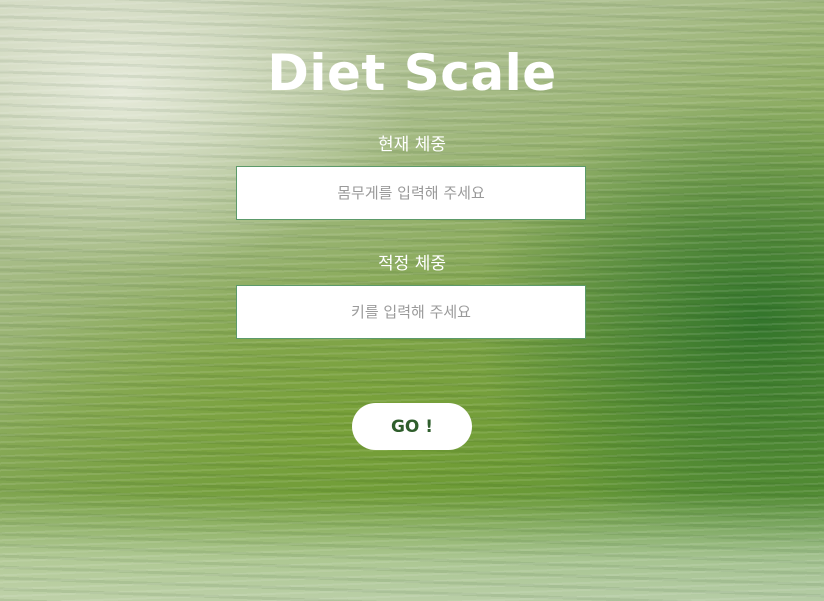 This screenshot has height=601, width=824. What do you see at coordinates (412, 264) in the screenshot?
I see `ideal-weight-label: 적정 체중` at bounding box center [412, 264].